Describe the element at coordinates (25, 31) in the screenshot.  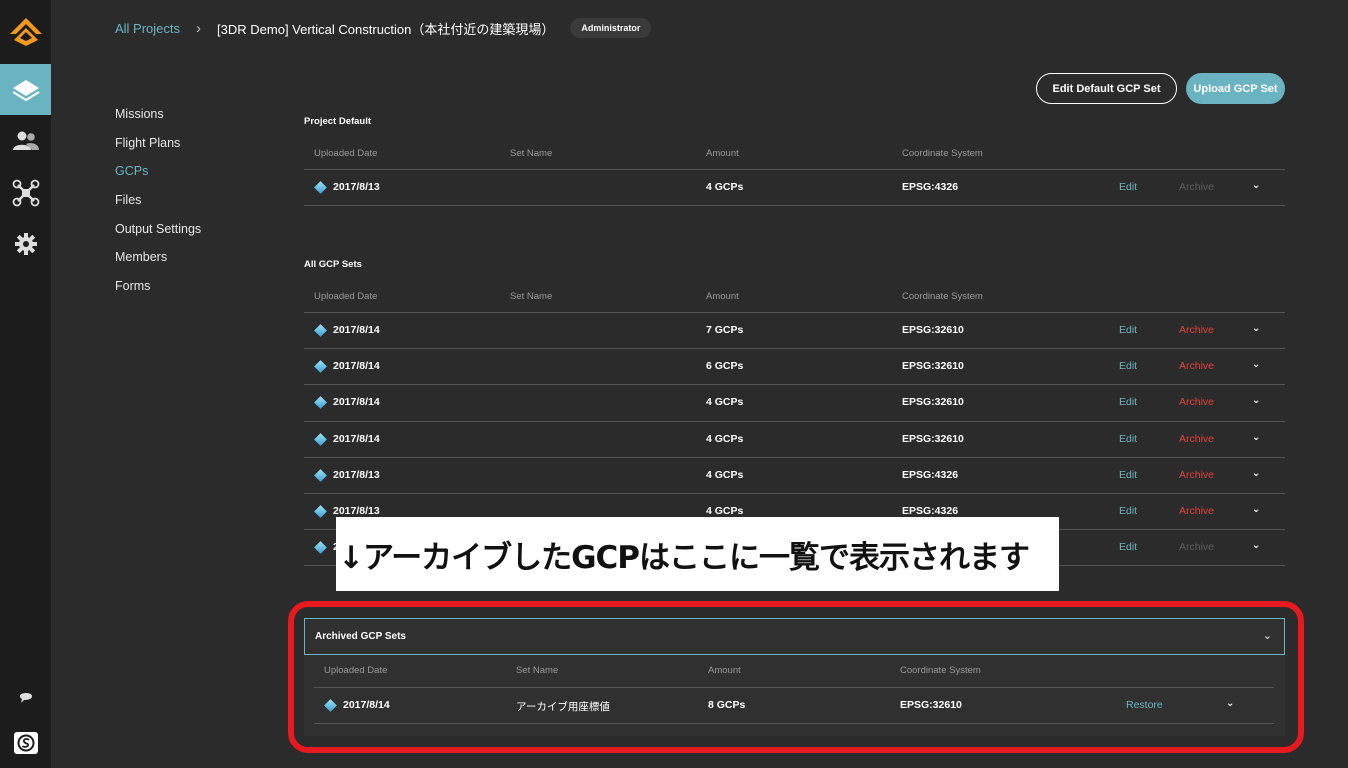
I see `3dr-logo-icon` at that location.